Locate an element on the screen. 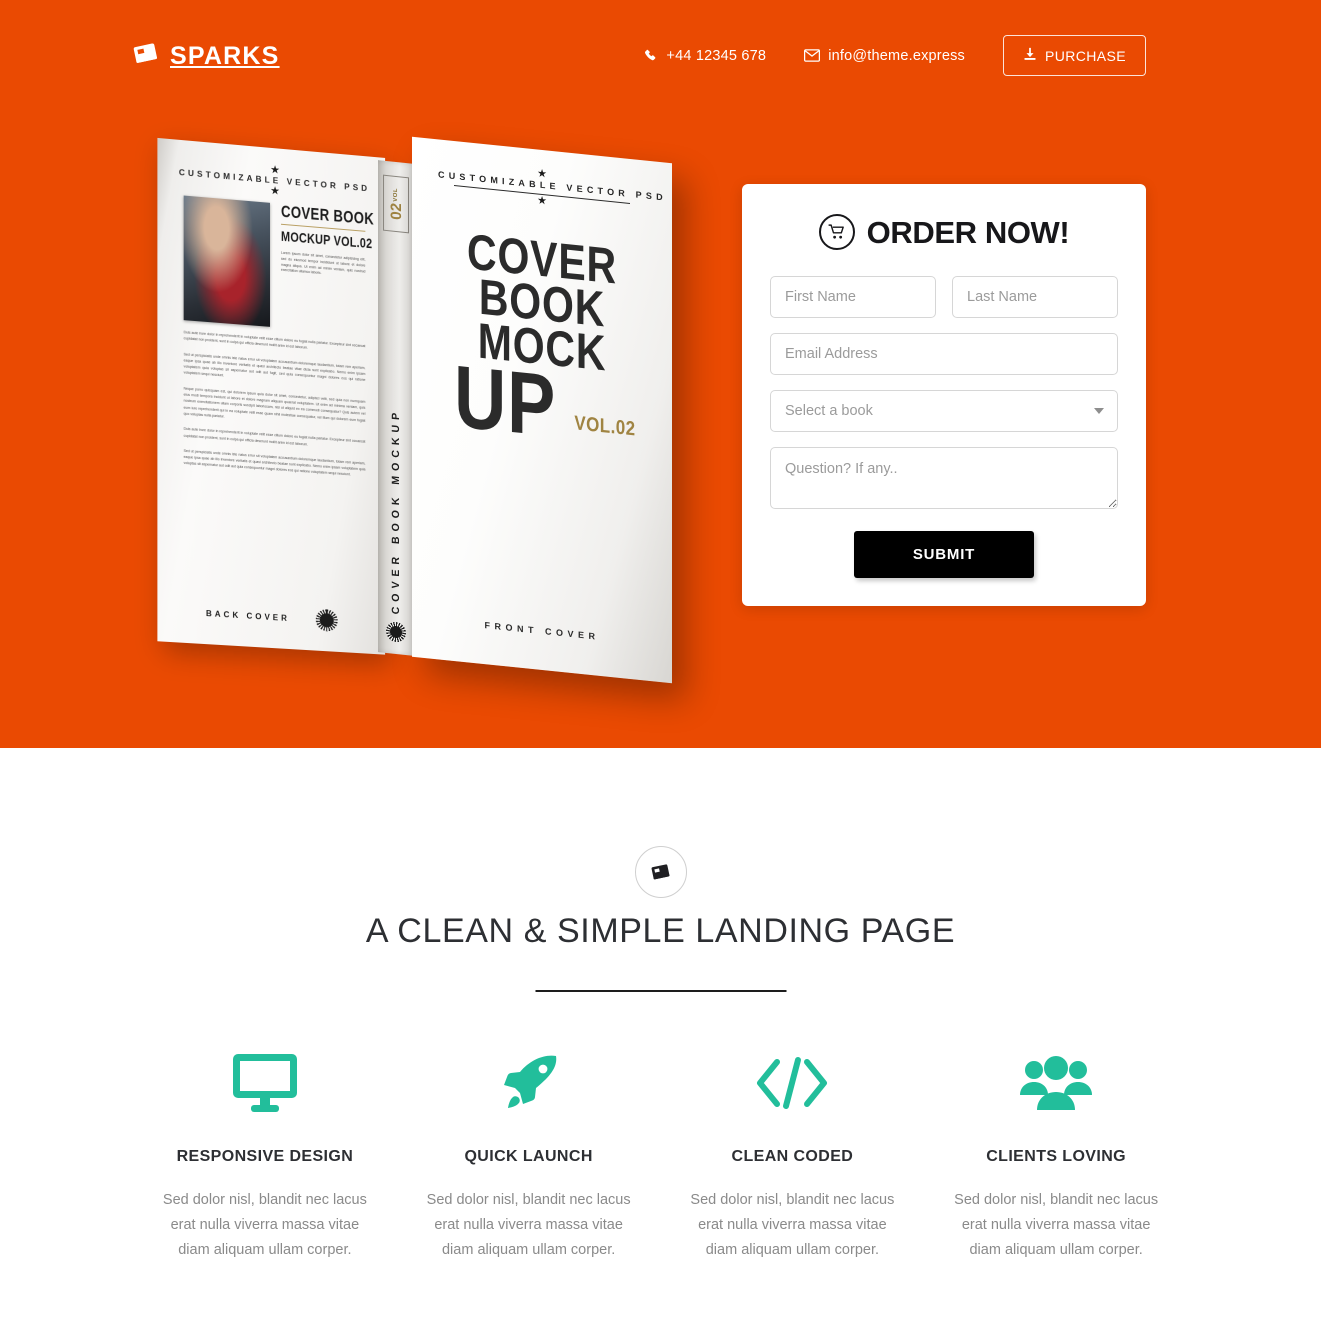 Image resolution: width=1321 pixels, height=1321 pixels. front-cover-bottom-label: FRONT COVER is located at coordinates (542, 631).